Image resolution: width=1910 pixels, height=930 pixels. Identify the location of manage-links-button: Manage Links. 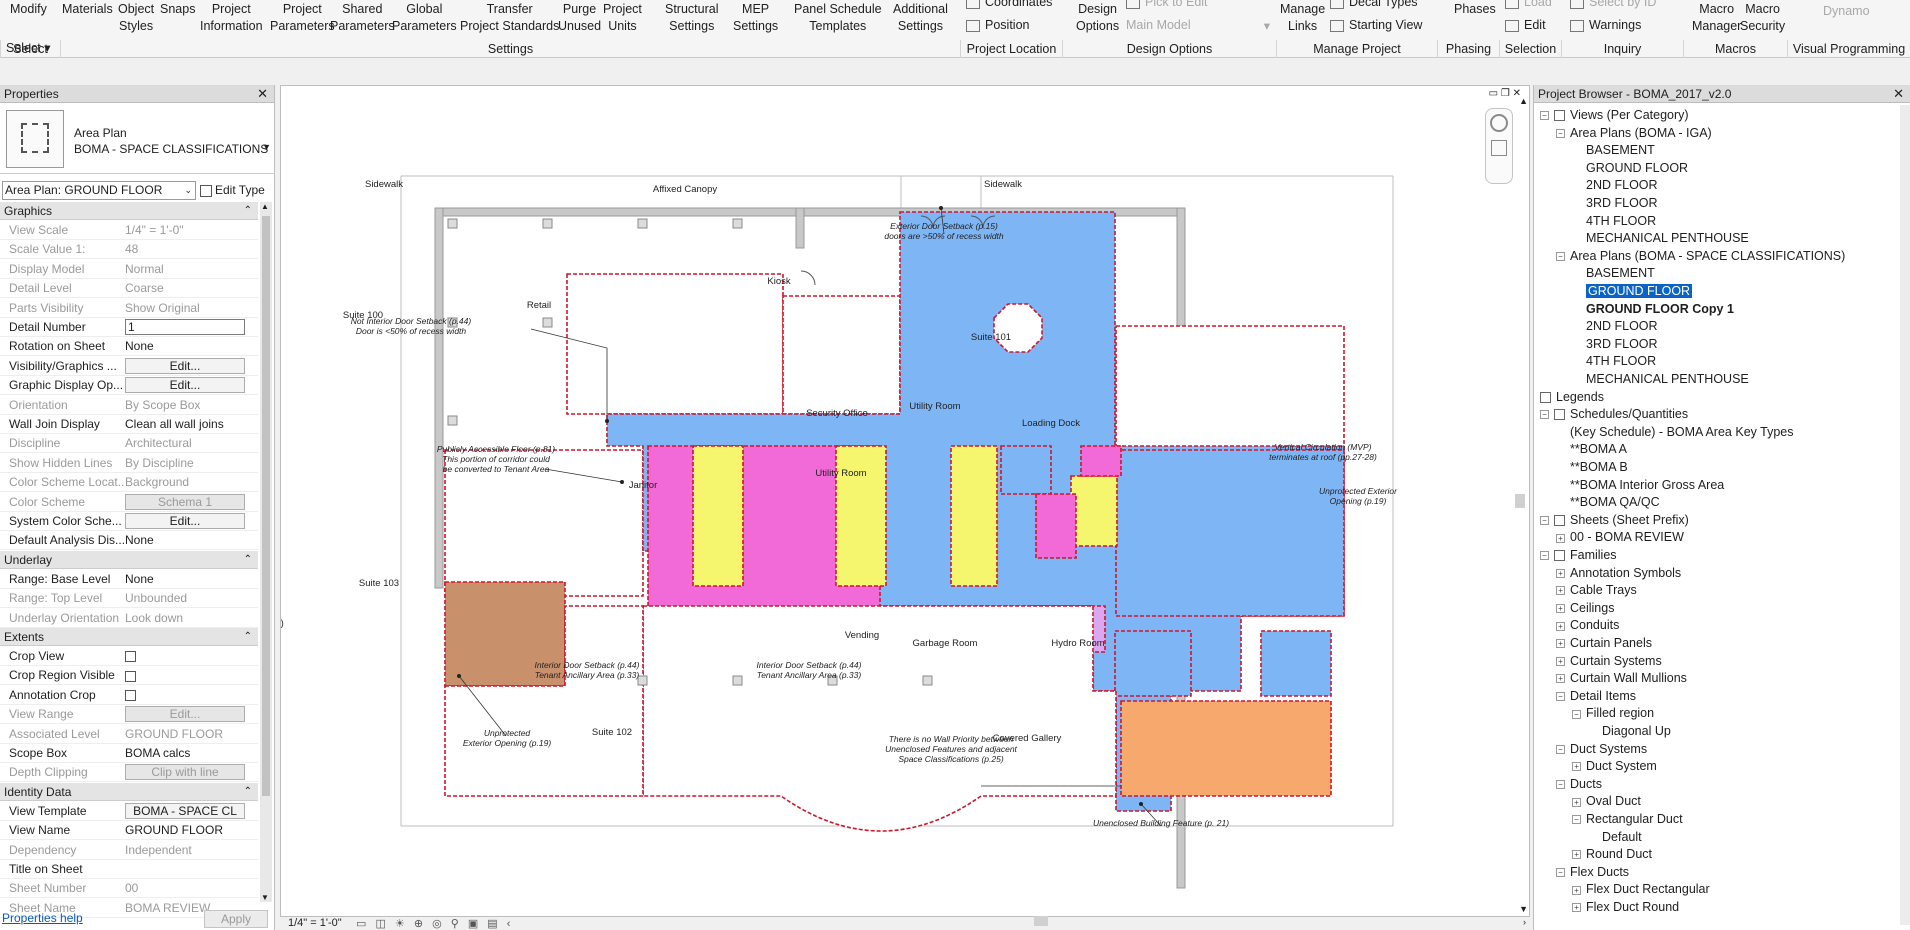
(1302, 18).